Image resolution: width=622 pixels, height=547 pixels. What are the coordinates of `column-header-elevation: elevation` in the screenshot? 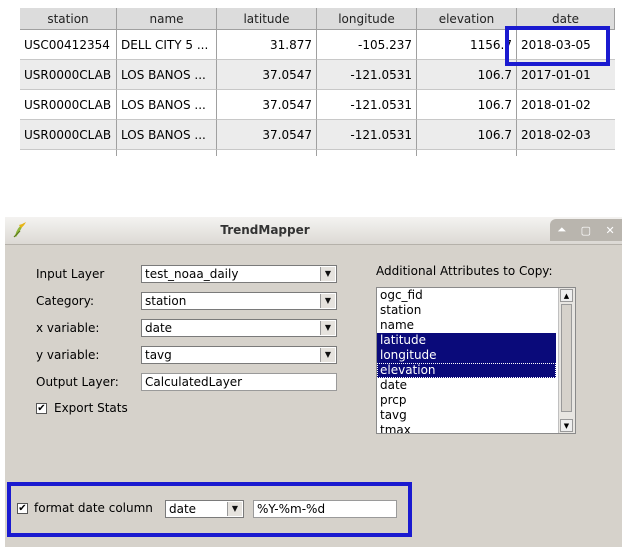 It's located at (467, 19).